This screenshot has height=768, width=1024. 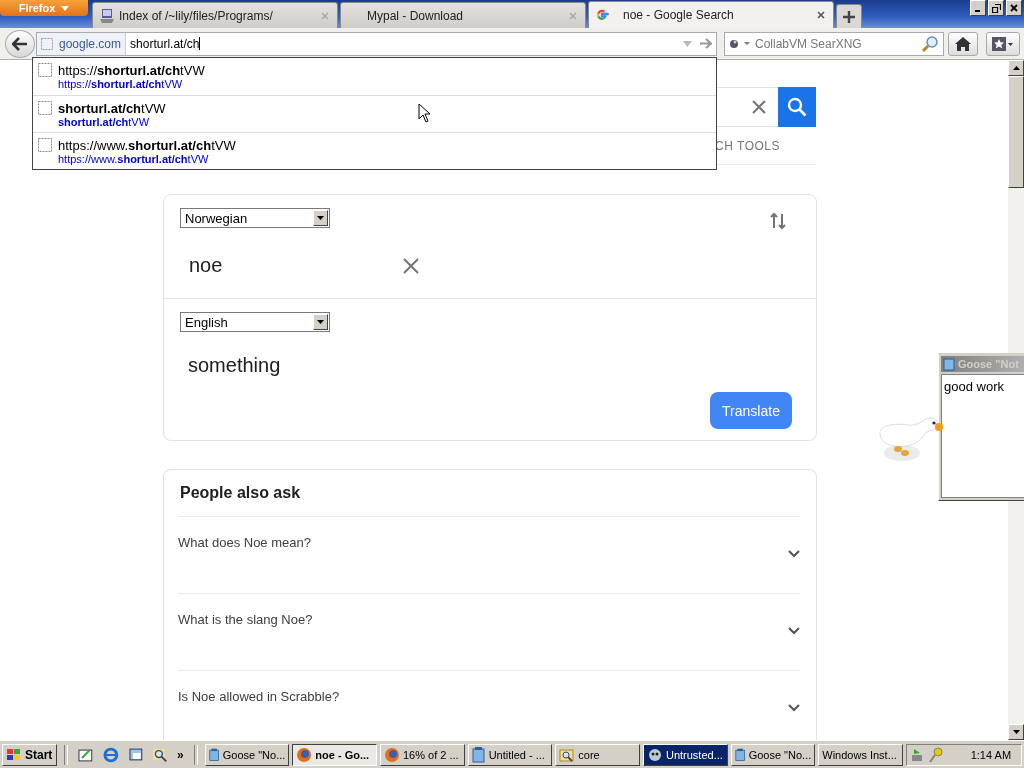 I want to click on translation-text: something, so click(x=234, y=365).